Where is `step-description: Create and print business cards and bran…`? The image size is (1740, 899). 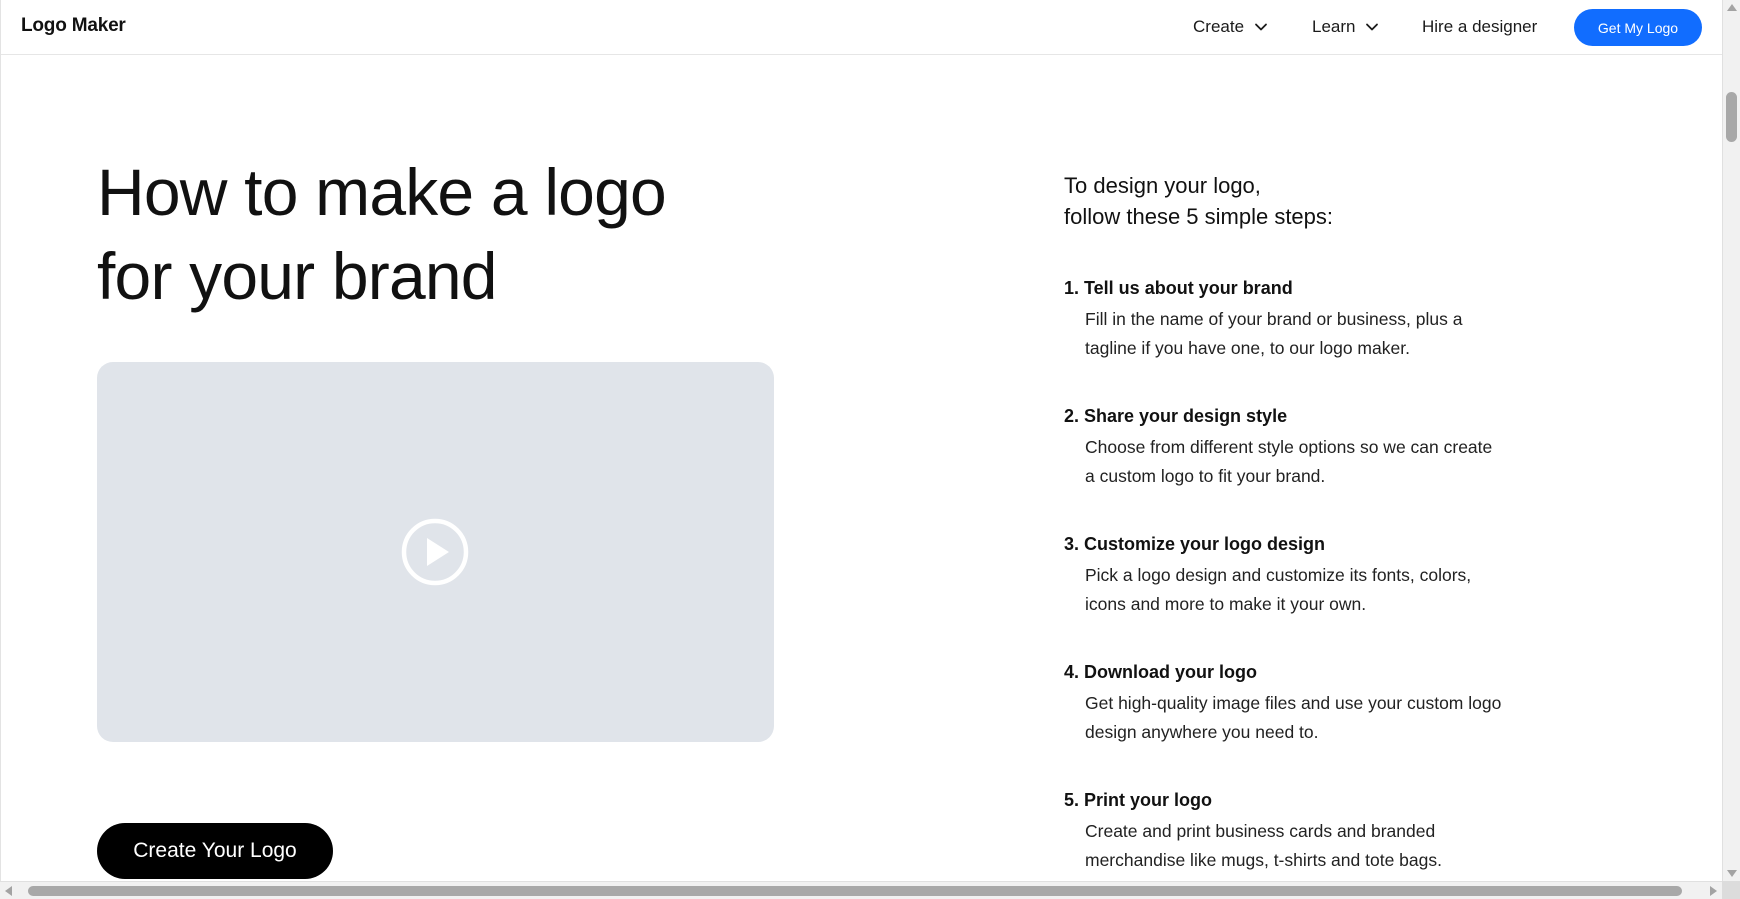
step-description: Create and print business cards and bran… is located at coordinates (1263, 845).